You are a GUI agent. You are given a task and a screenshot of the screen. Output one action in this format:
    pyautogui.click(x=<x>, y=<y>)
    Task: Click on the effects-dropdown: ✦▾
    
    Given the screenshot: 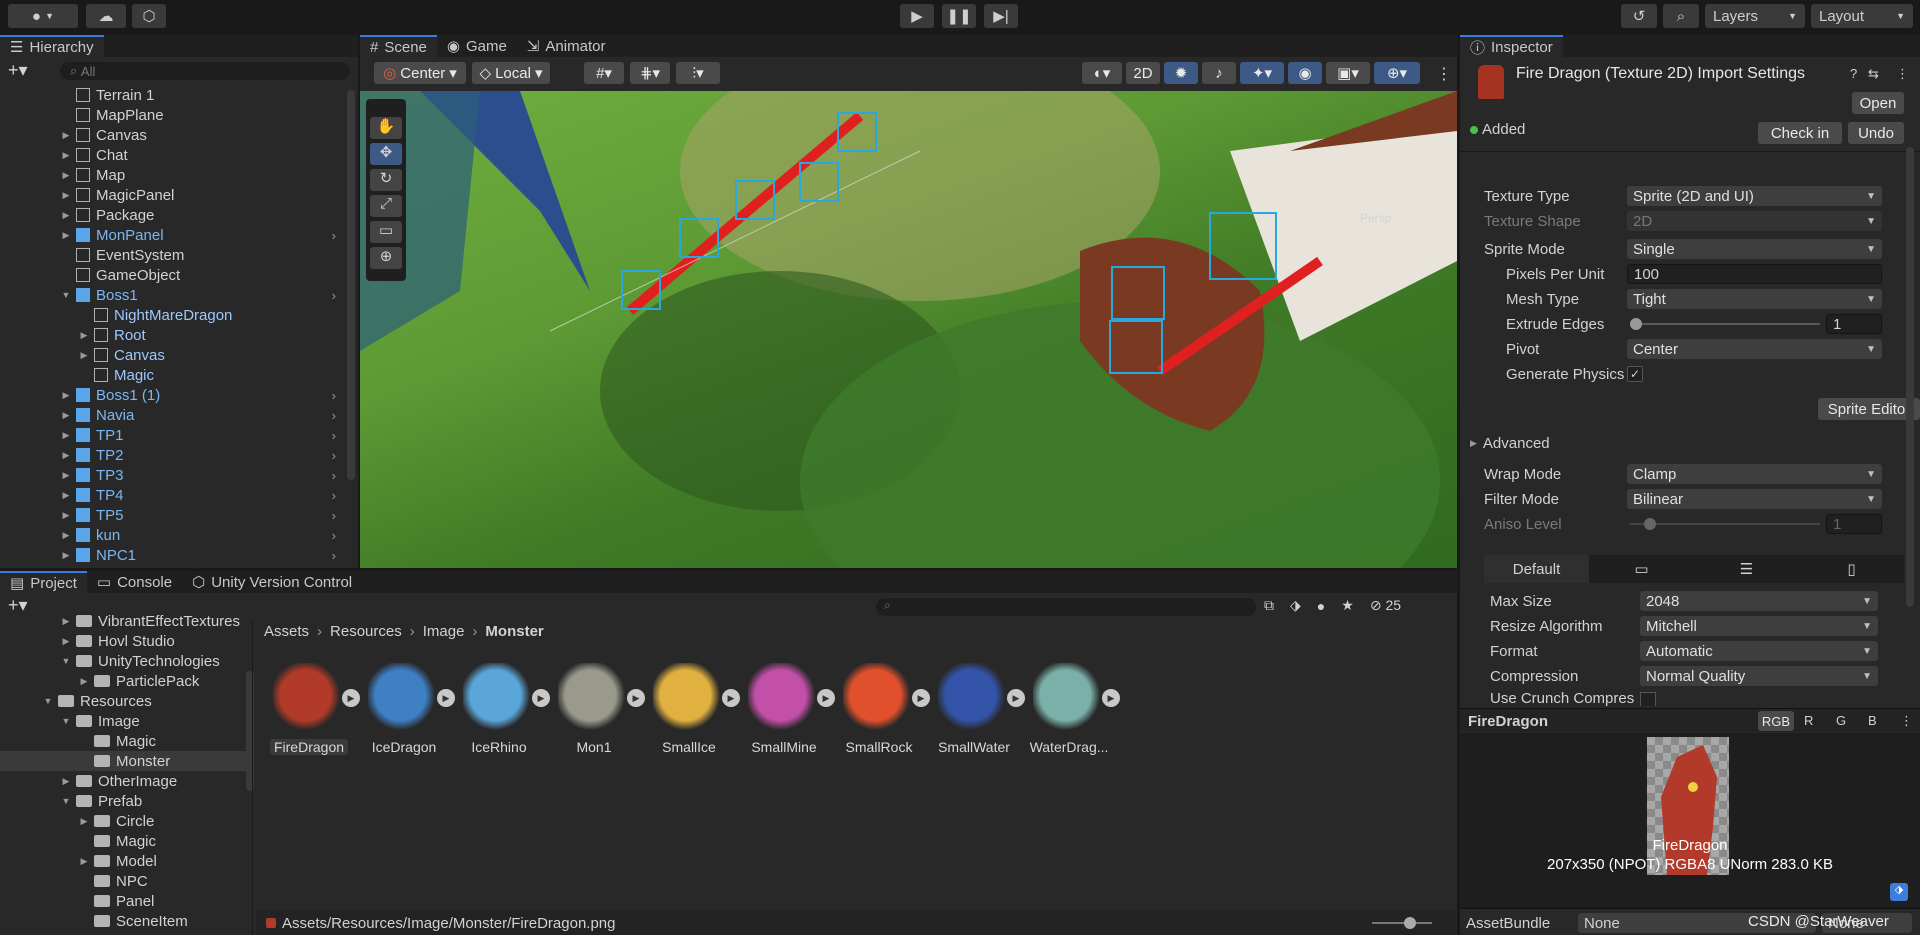 What is the action you would take?
    pyautogui.click(x=1262, y=73)
    